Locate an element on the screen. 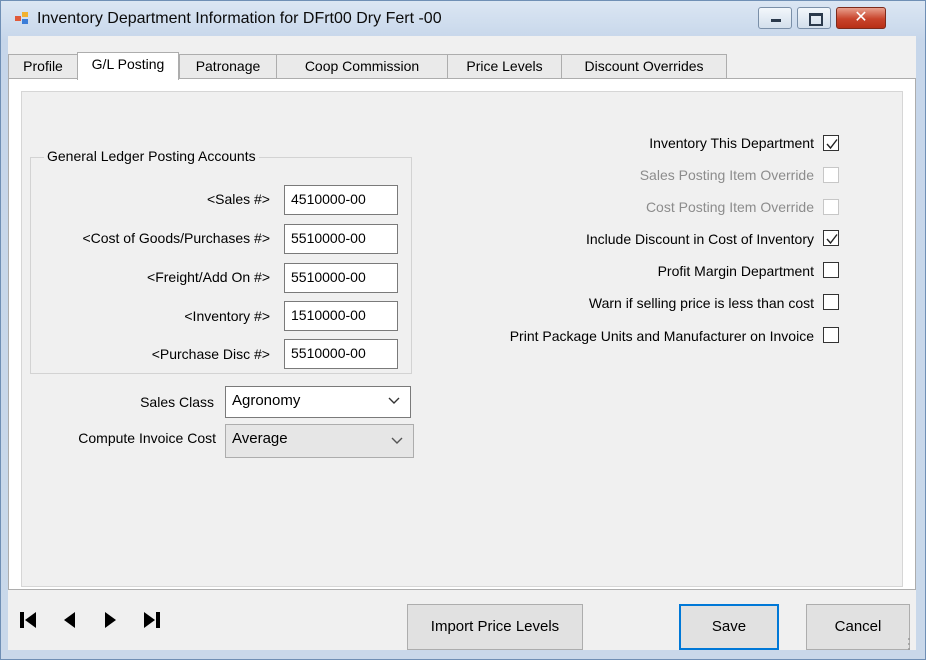  tab-price-levels: Price Levels is located at coordinates (504, 66).